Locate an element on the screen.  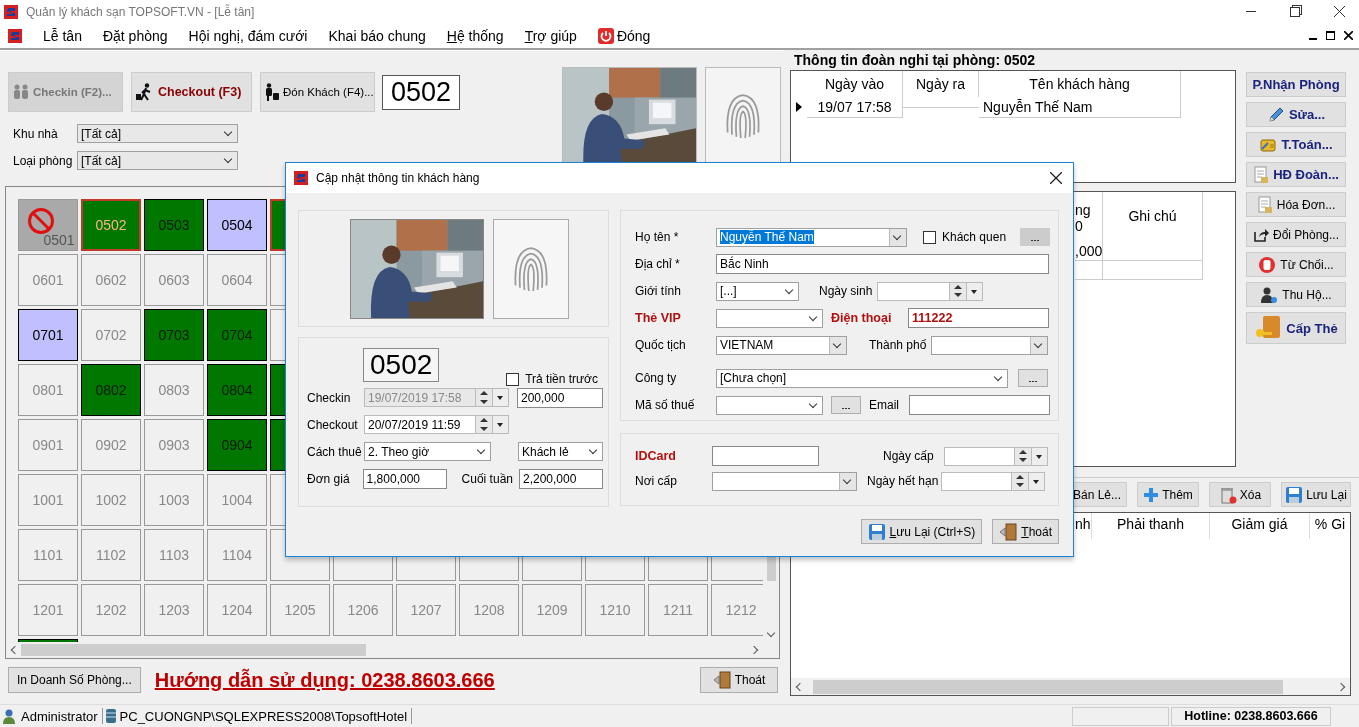
idcard-field is located at coordinates (765, 456).